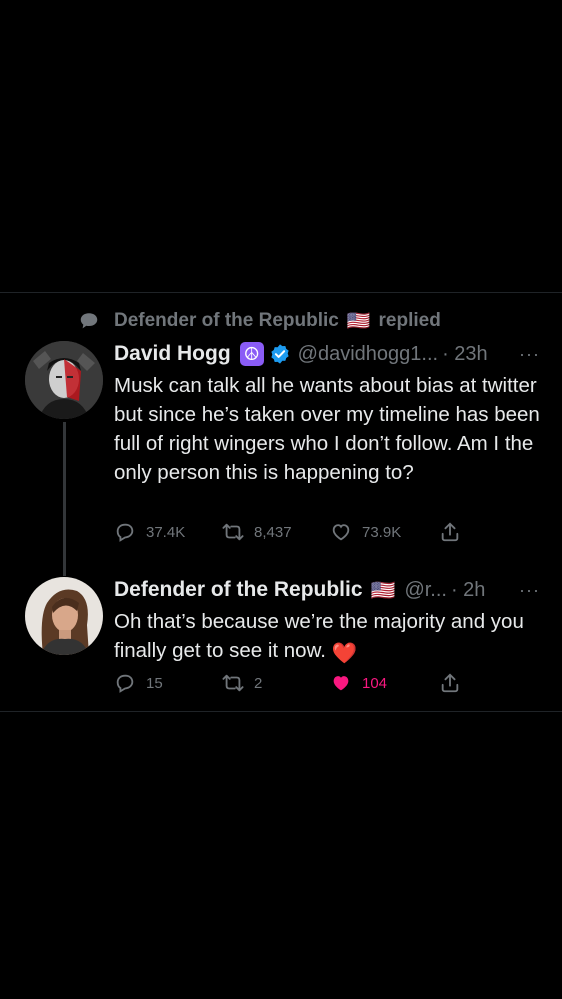  I want to click on peace-badge: ☮, so click(251, 354).